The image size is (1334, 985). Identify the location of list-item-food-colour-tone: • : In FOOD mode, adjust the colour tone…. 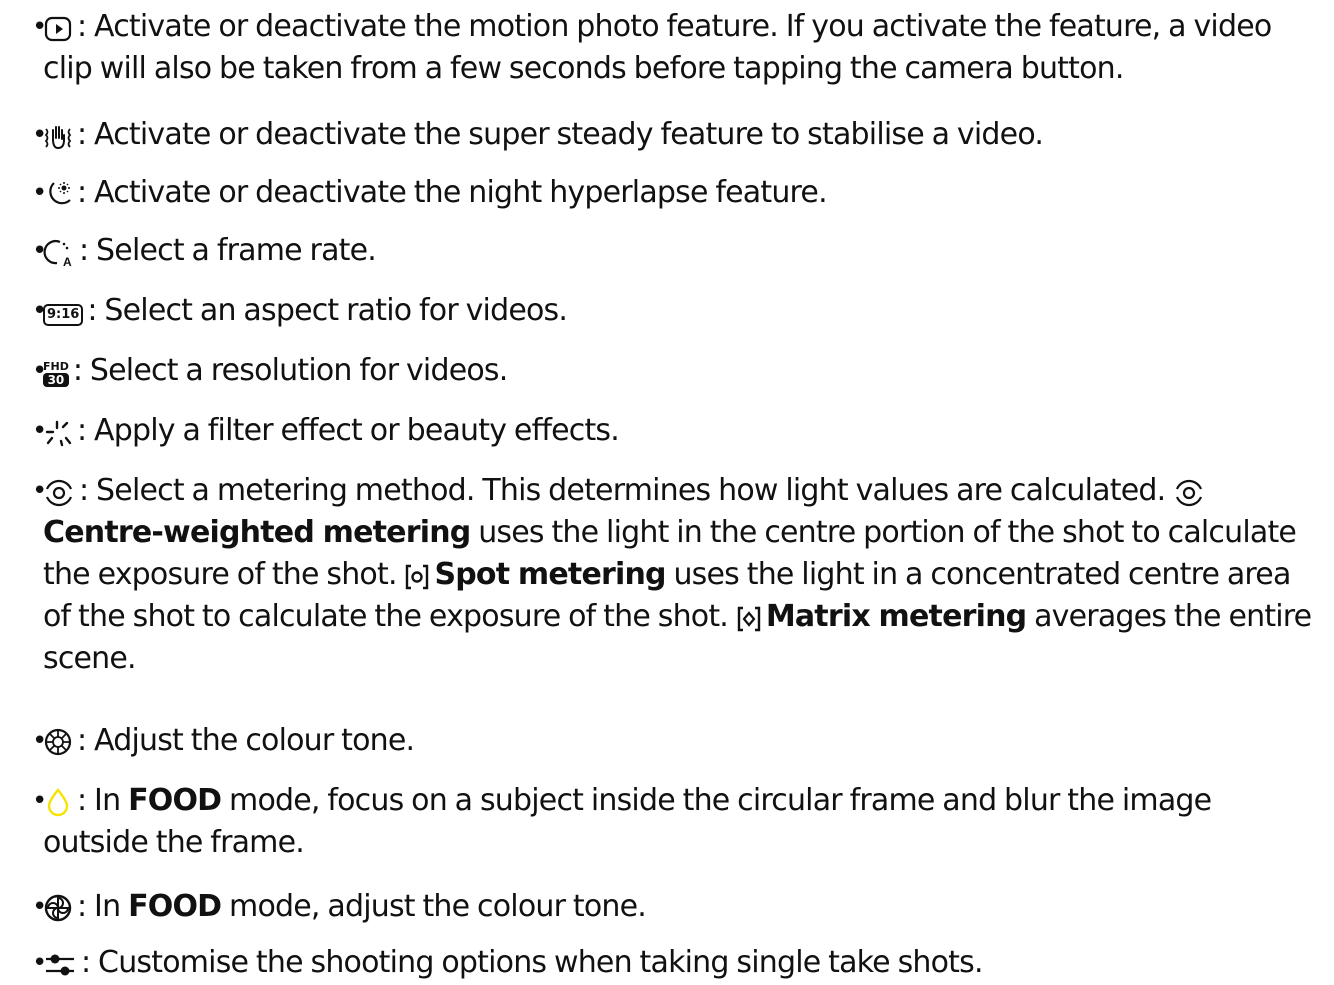
(672, 907).